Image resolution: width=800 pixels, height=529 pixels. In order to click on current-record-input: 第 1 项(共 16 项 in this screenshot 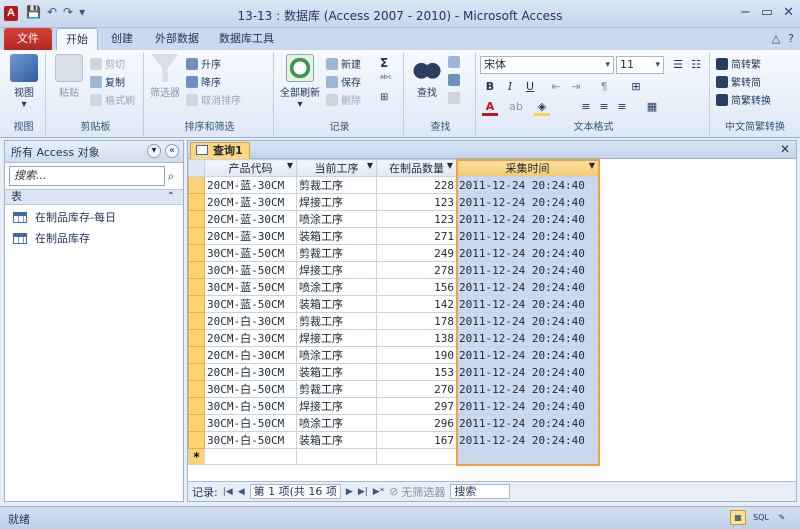, I will do `click(295, 491)`.